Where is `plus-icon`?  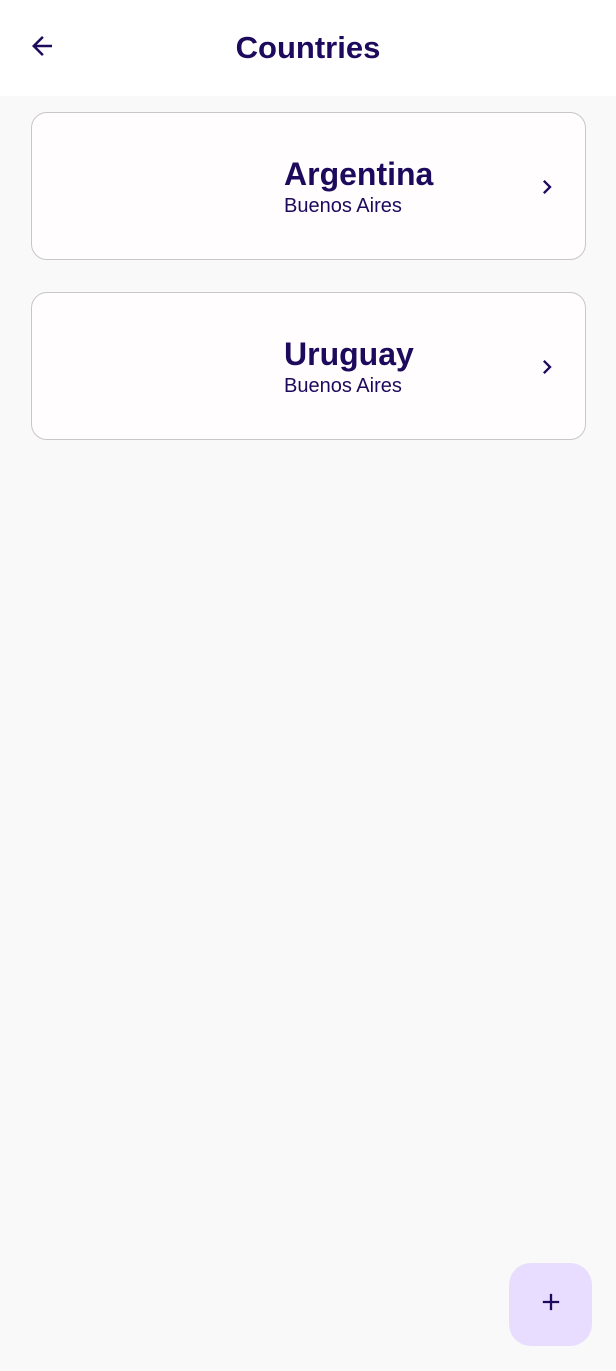
plus-icon is located at coordinates (551, 1304).